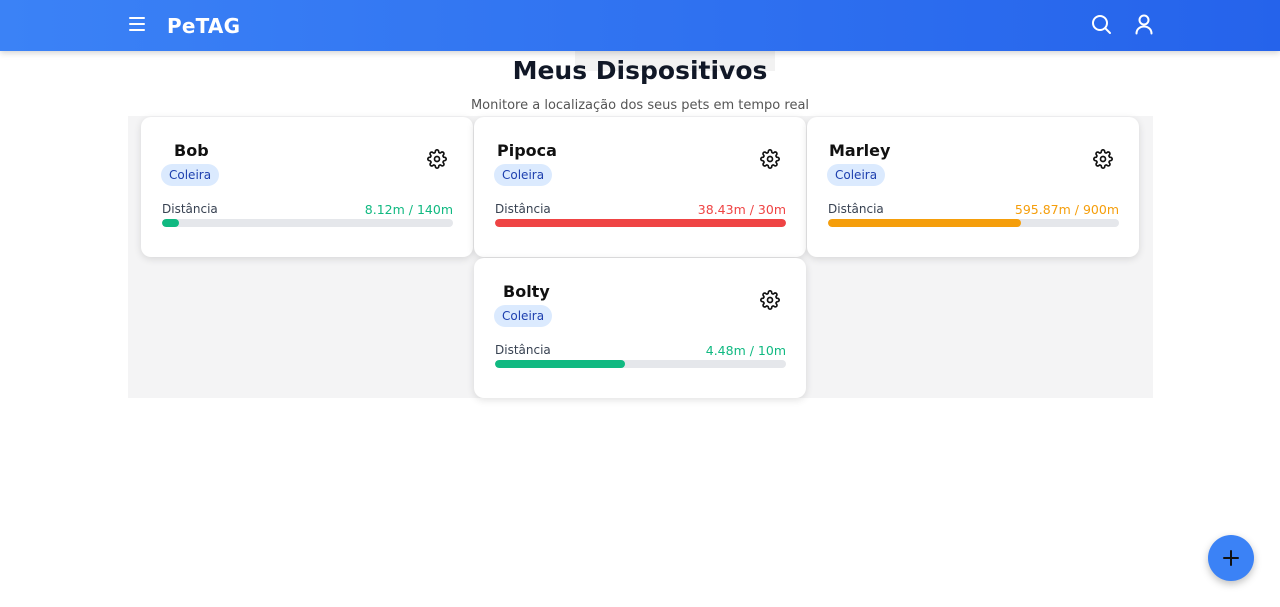 The height and width of the screenshot is (607, 1280). What do you see at coordinates (1101, 24) in the screenshot?
I see `search-icon` at bounding box center [1101, 24].